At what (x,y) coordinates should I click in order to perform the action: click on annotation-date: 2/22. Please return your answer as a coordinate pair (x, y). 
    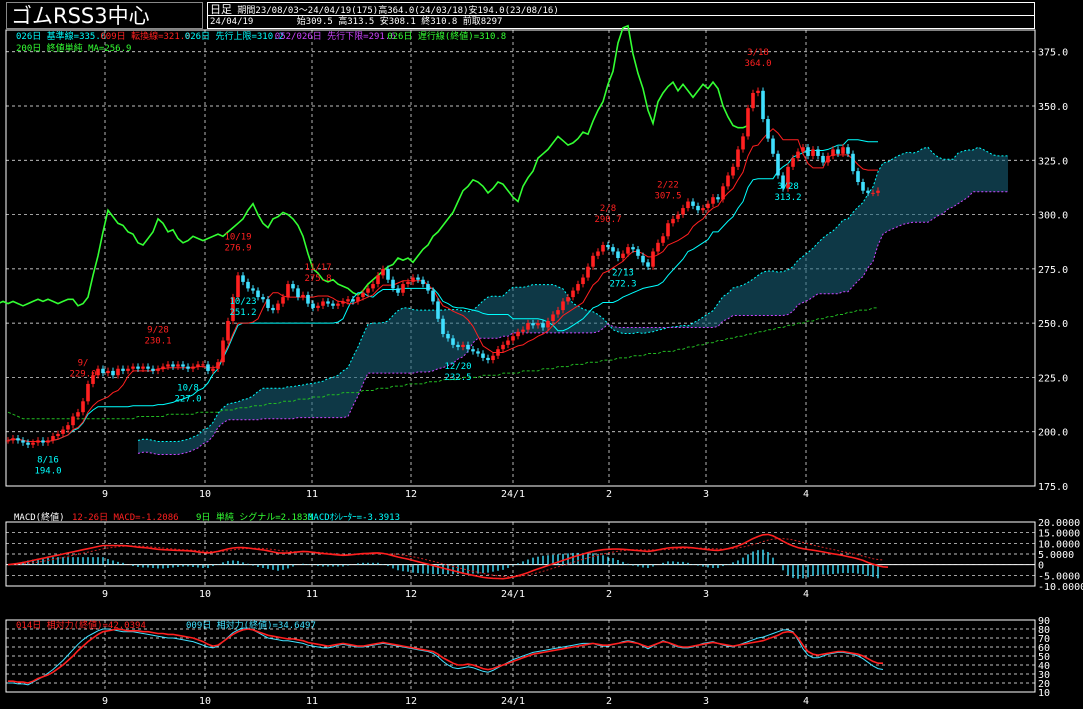
    Looking at the image, I should click on (668, 185).